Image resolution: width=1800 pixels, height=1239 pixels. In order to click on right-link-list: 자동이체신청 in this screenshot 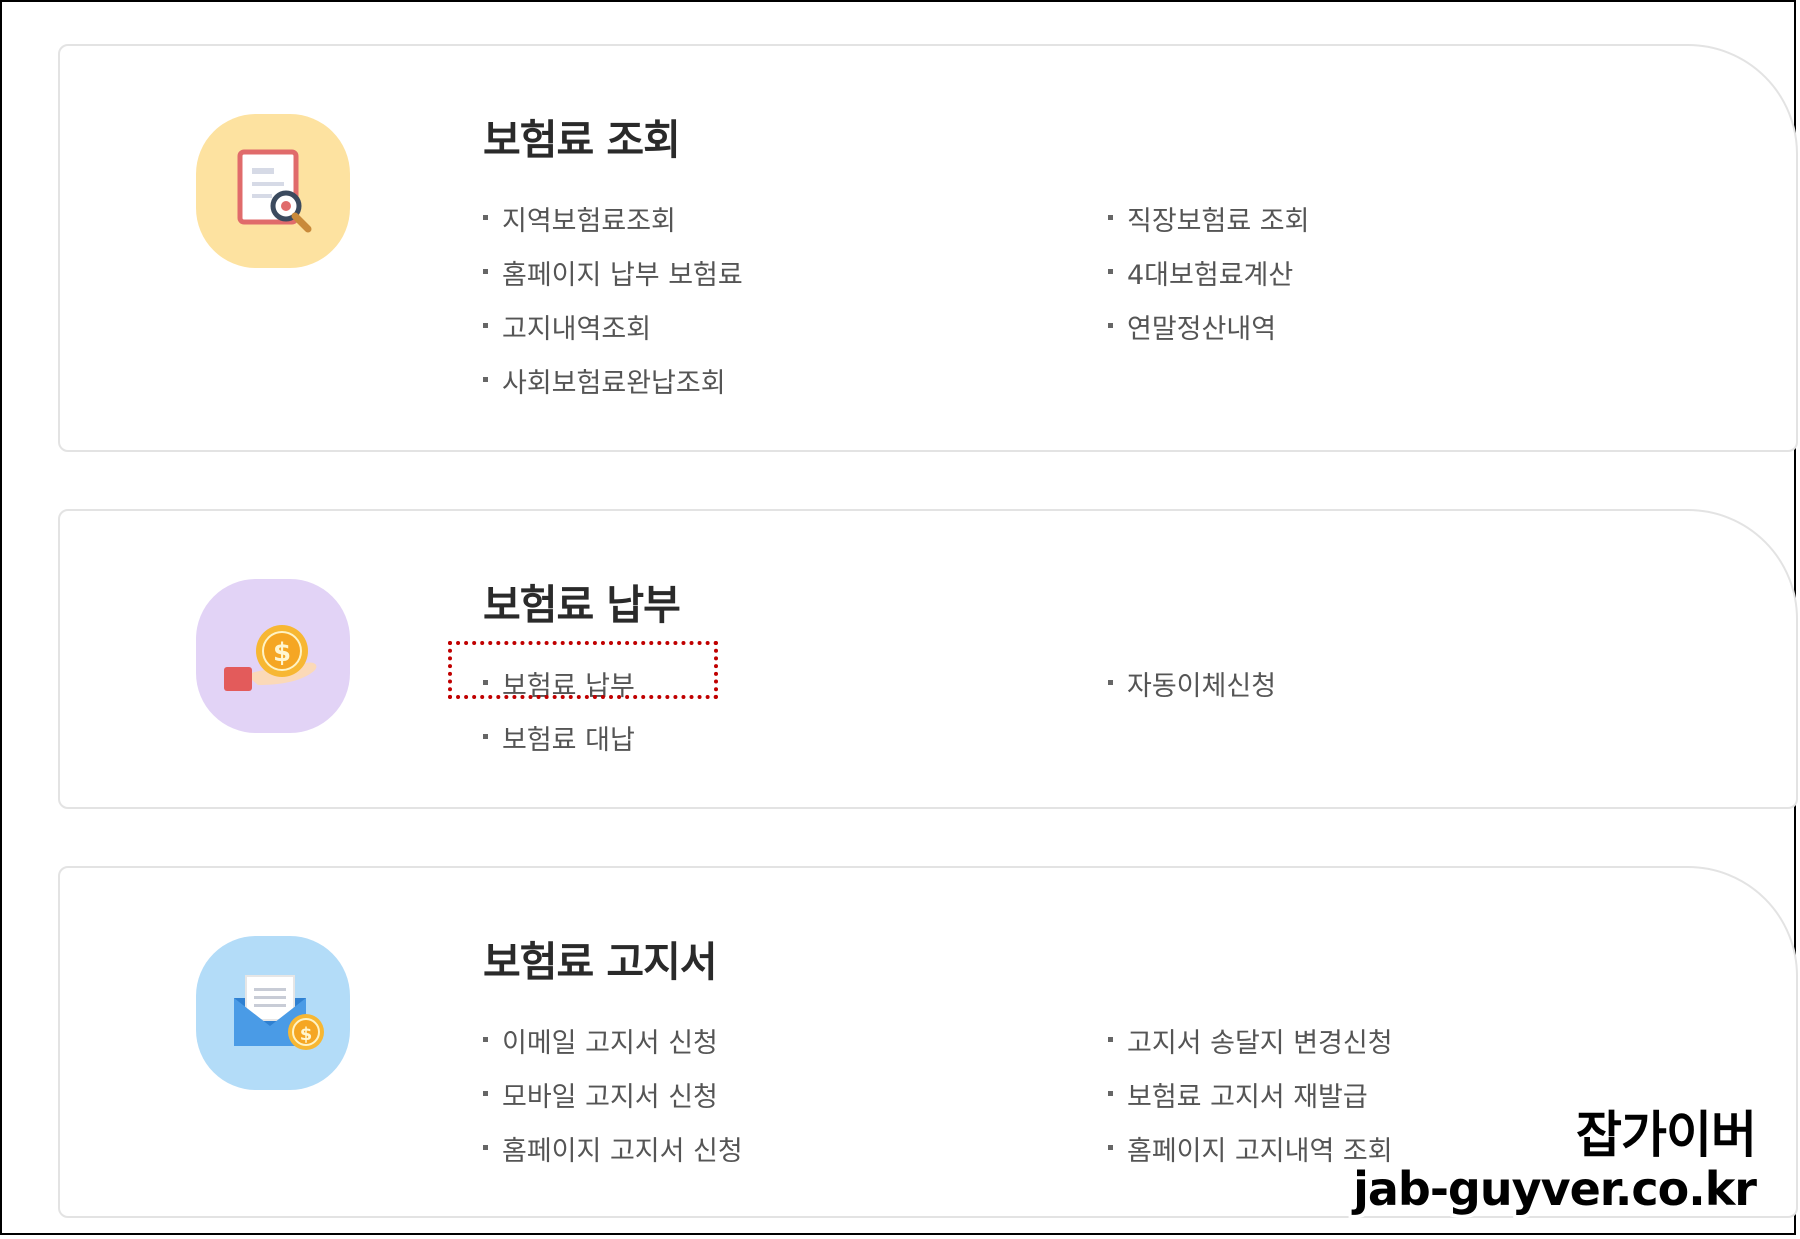, I will do `click(1192, 683)`.